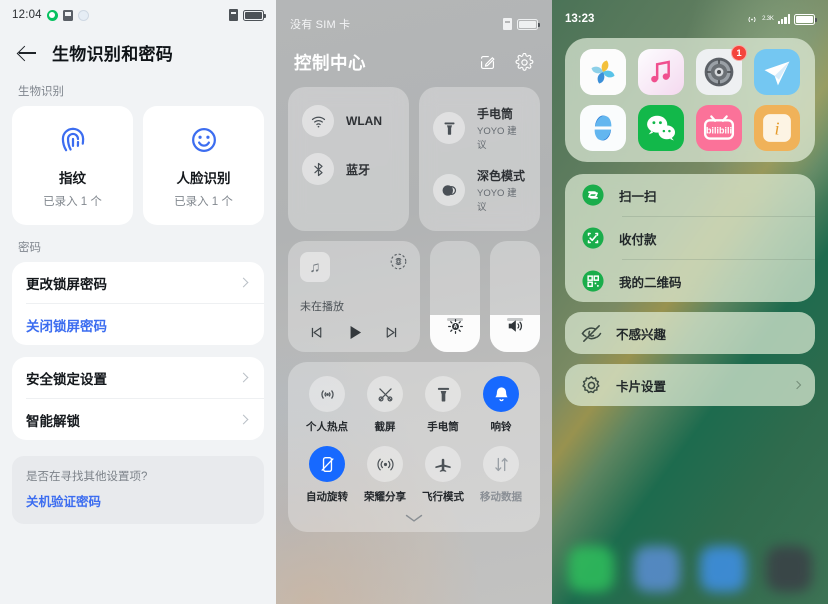  I want to click on chevron-down-icon, so click(414, 518).